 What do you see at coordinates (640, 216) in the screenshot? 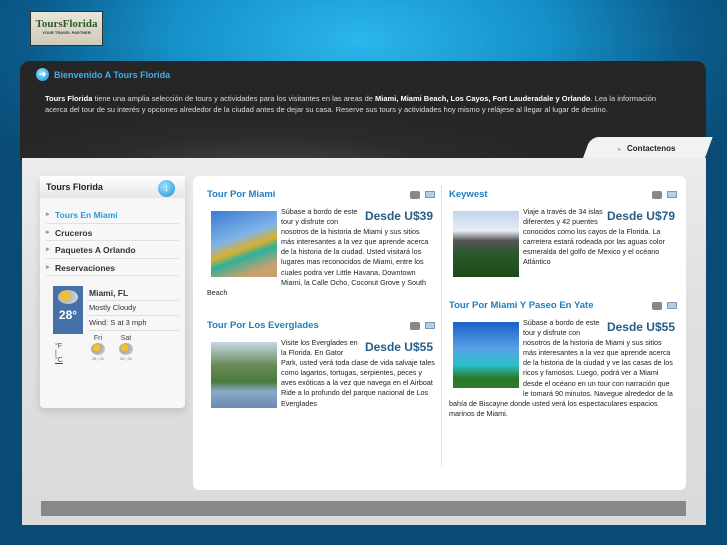
I see `tour-price: Desde U$79` at bounding box center [640, 216].